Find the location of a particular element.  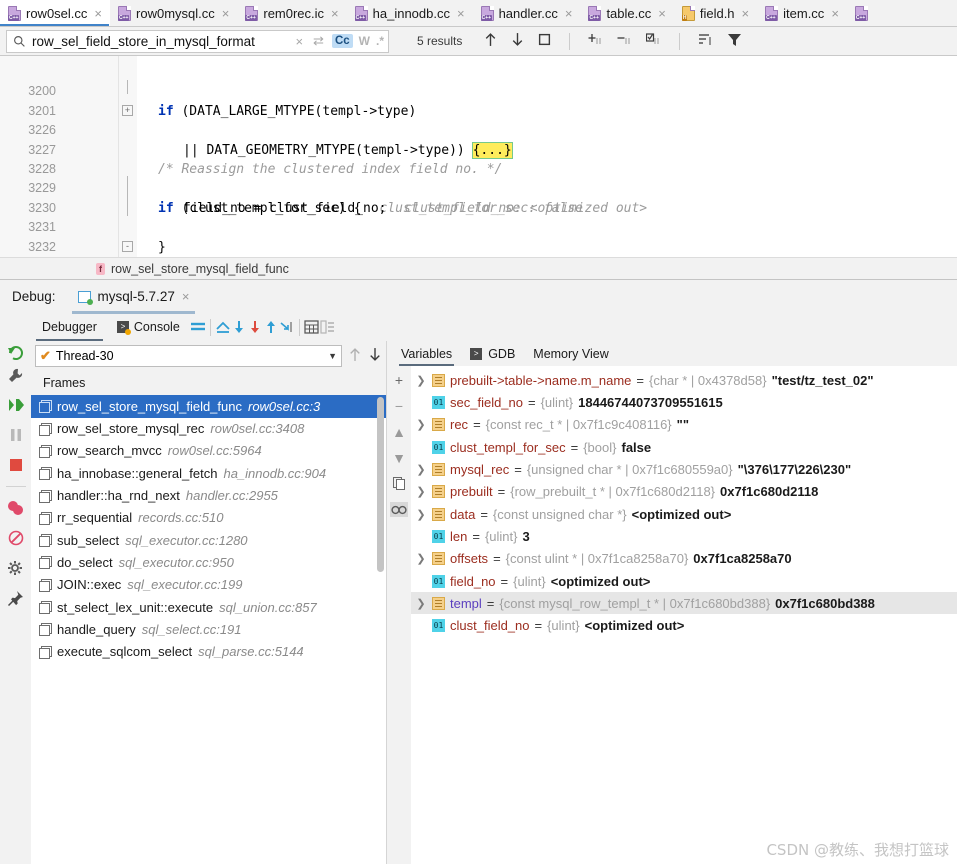

pause-program-icon is located at coordinates (16, 435).